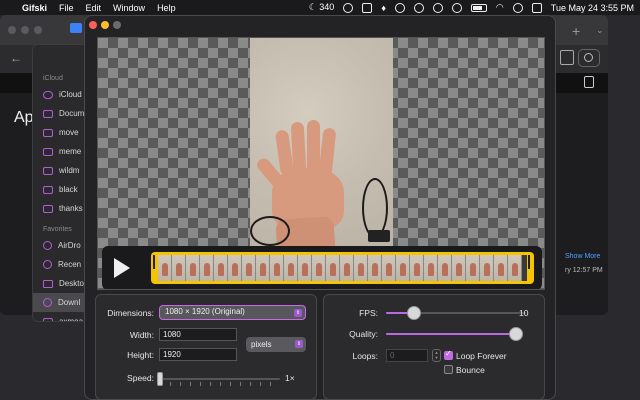  What do you see at coordinates (448, 369) in the screenshot?
I see `bounce-checkbox` at bounding box center [448, 369].